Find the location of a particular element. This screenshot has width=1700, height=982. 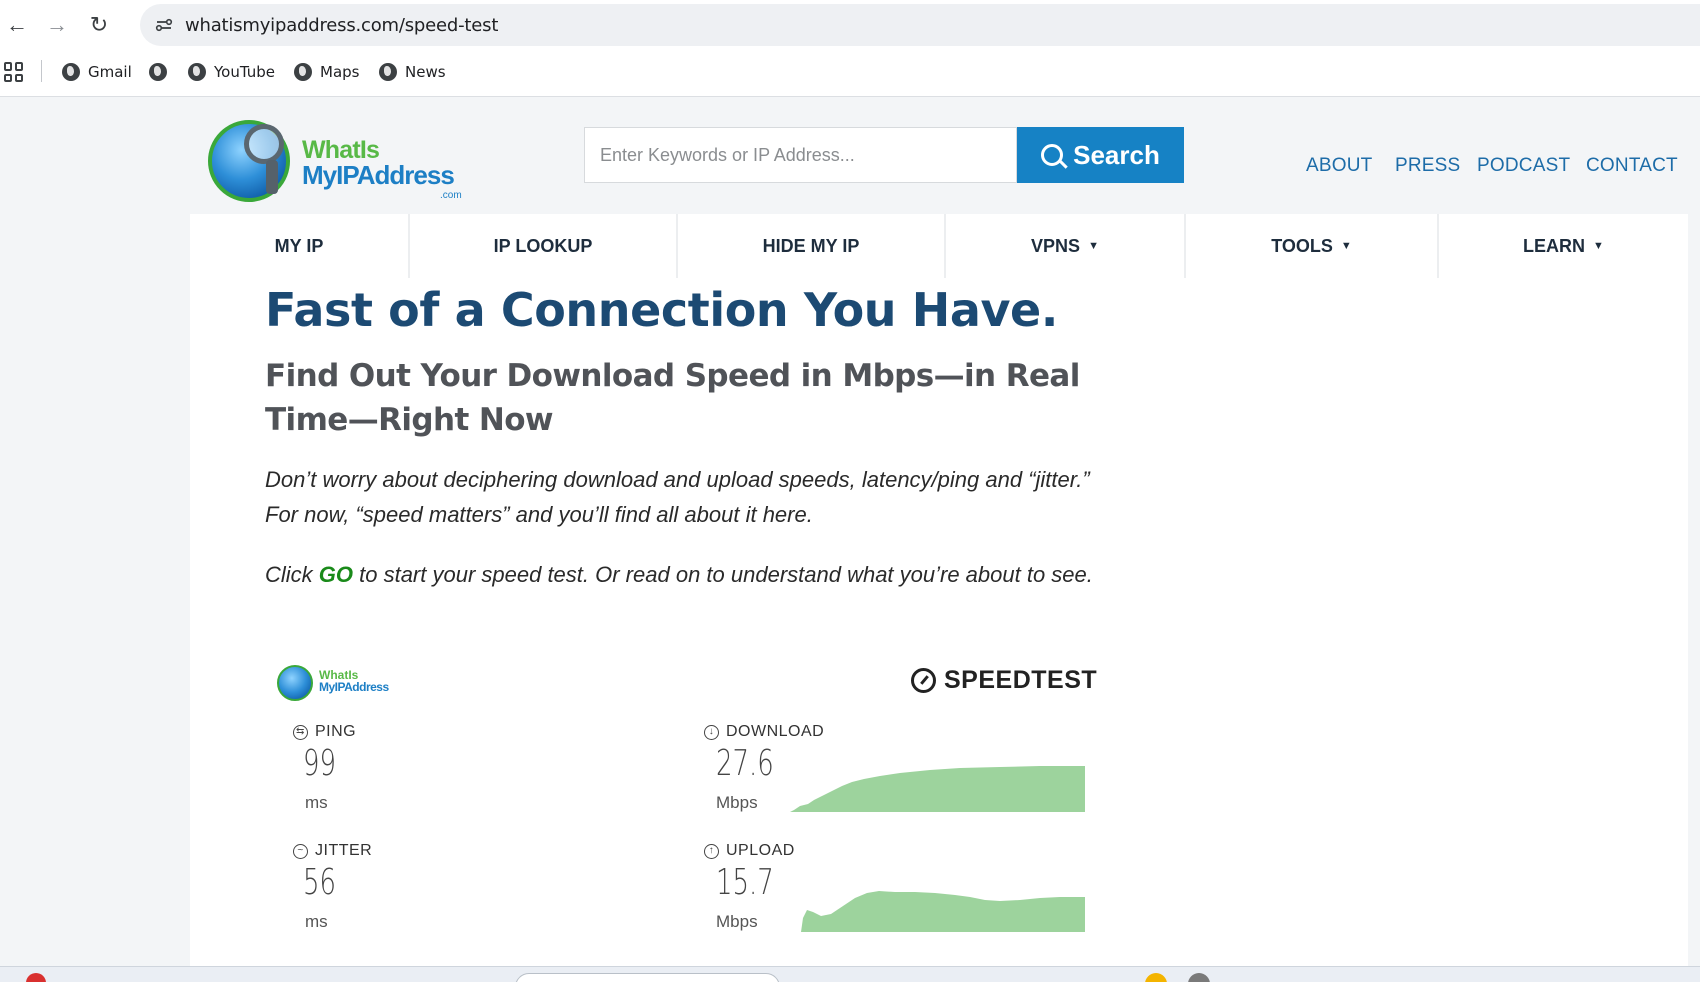

jitter-label: ~ JITTER is located at coordinates (332, 851).